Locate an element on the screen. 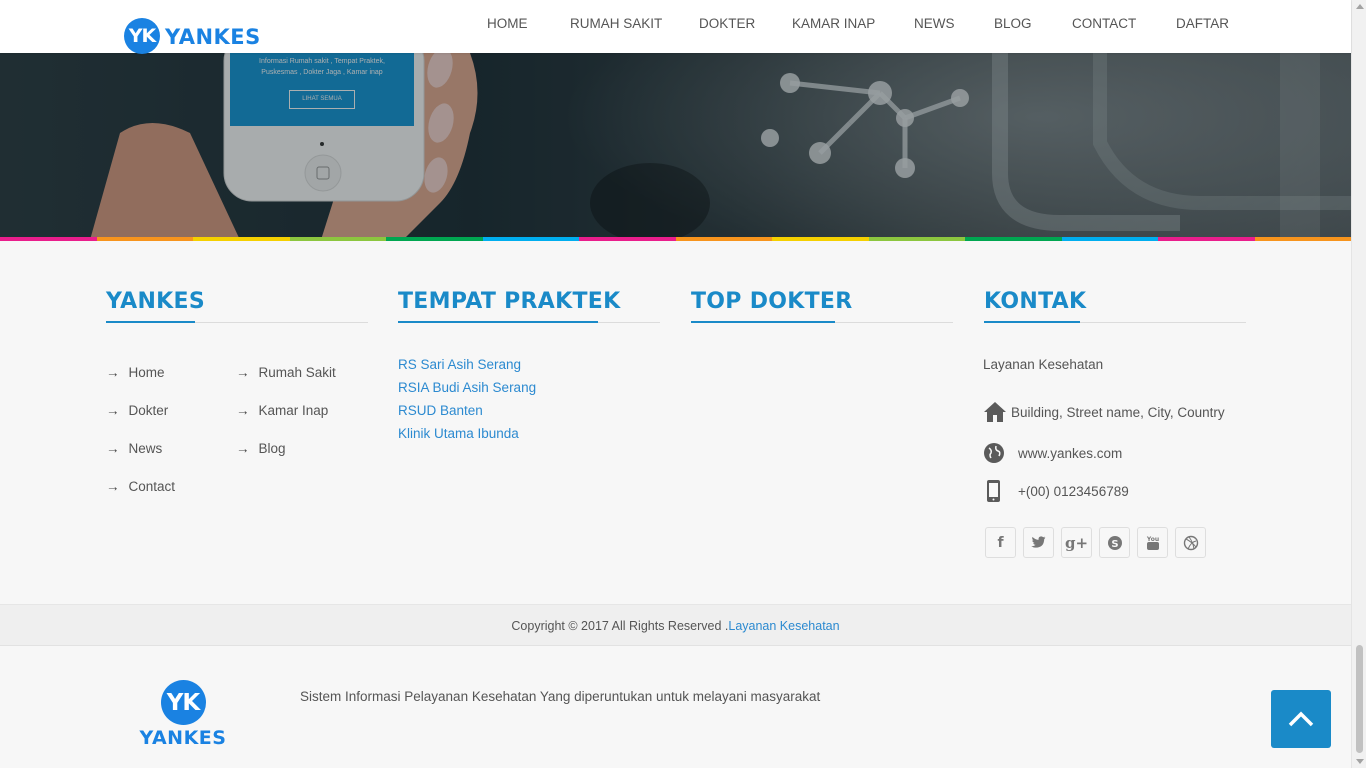 The width and height of the screenshot is (1366, 768). footer-praktek-title: TEMPAT PRAKTEK is located at coordinates (509, 301).